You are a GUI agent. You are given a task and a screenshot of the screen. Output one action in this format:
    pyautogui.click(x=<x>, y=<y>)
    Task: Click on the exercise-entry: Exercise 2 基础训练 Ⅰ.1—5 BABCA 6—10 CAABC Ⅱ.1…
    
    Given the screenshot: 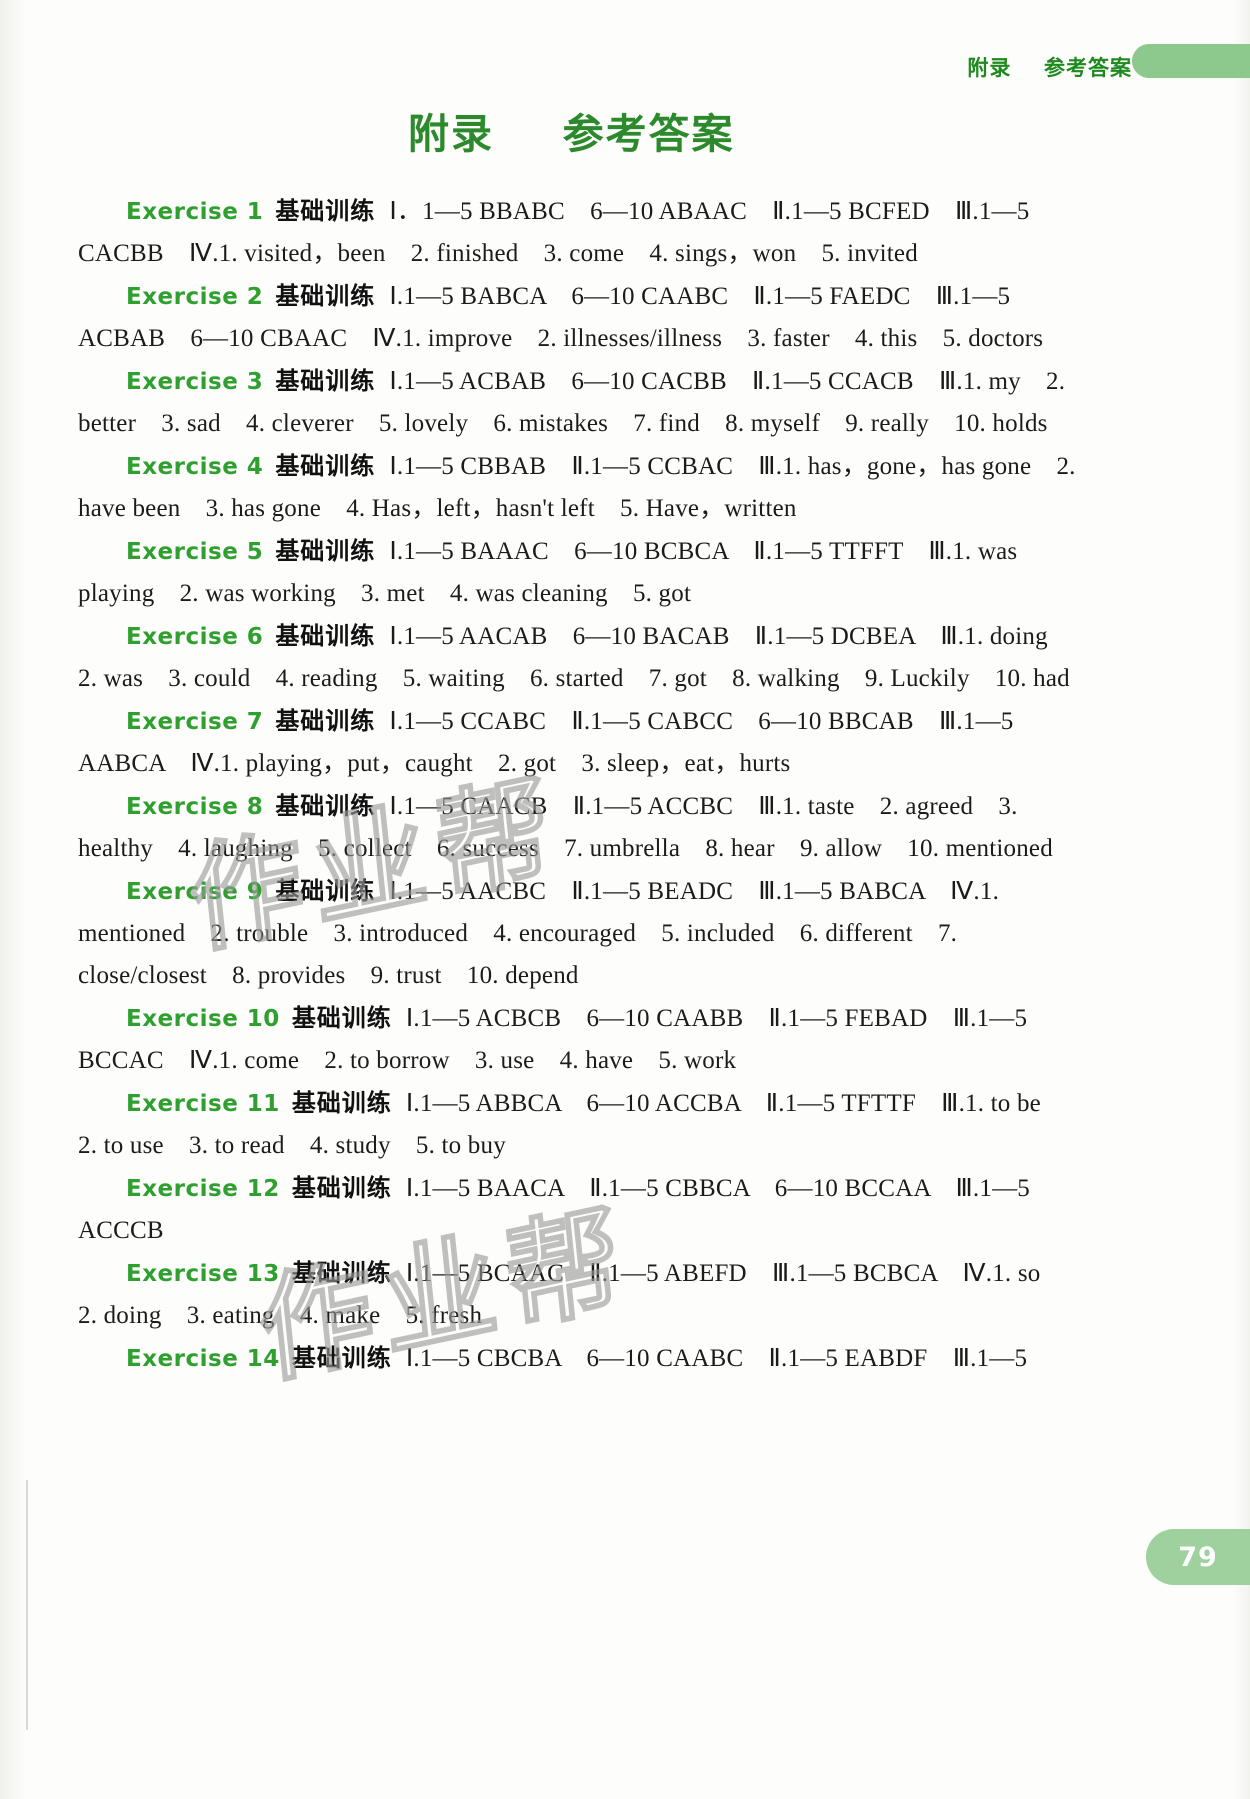 What is the action you would take?
    pyautogui.click(x=578, y=317)
    